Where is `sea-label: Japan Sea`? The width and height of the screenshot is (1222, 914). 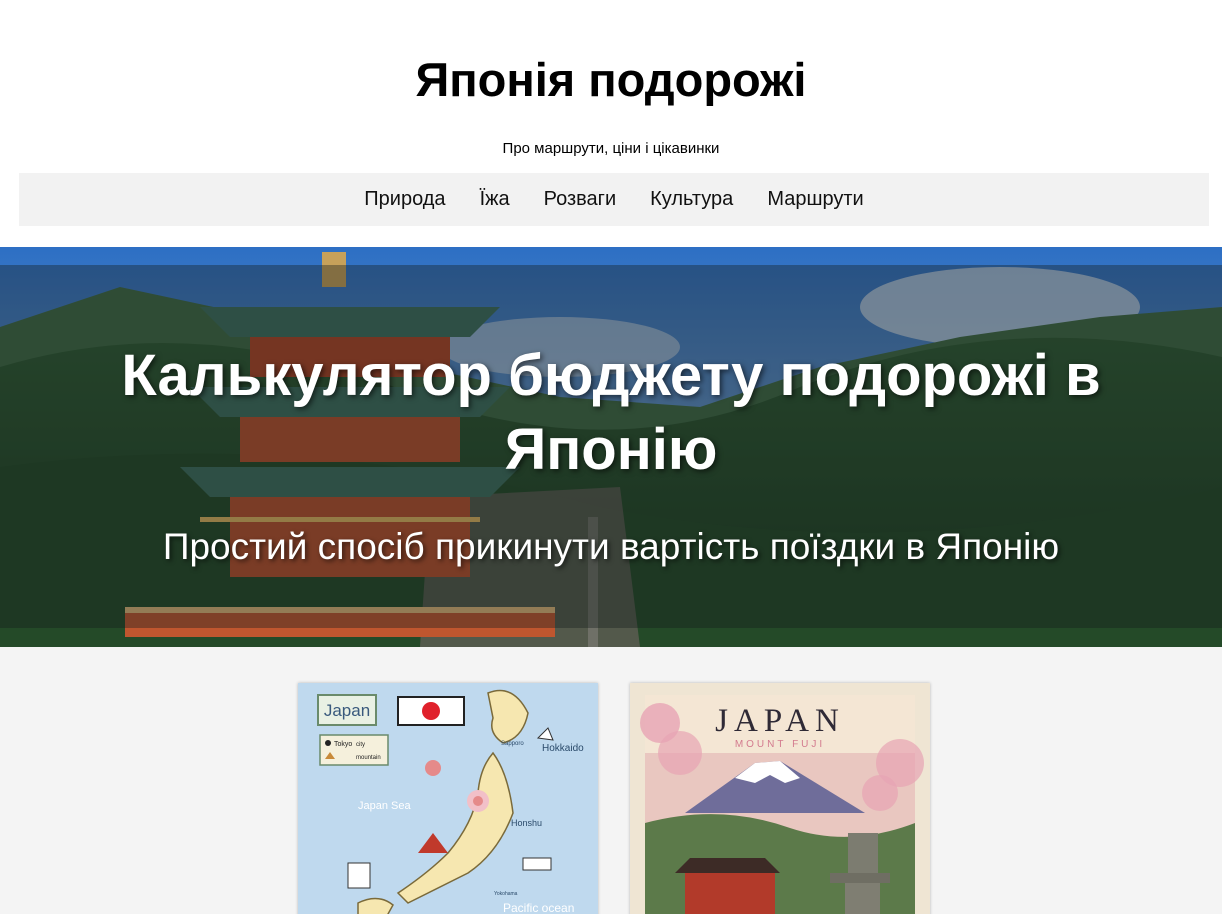
sea-label: Japan Sea is located at coordinates (384, 806).